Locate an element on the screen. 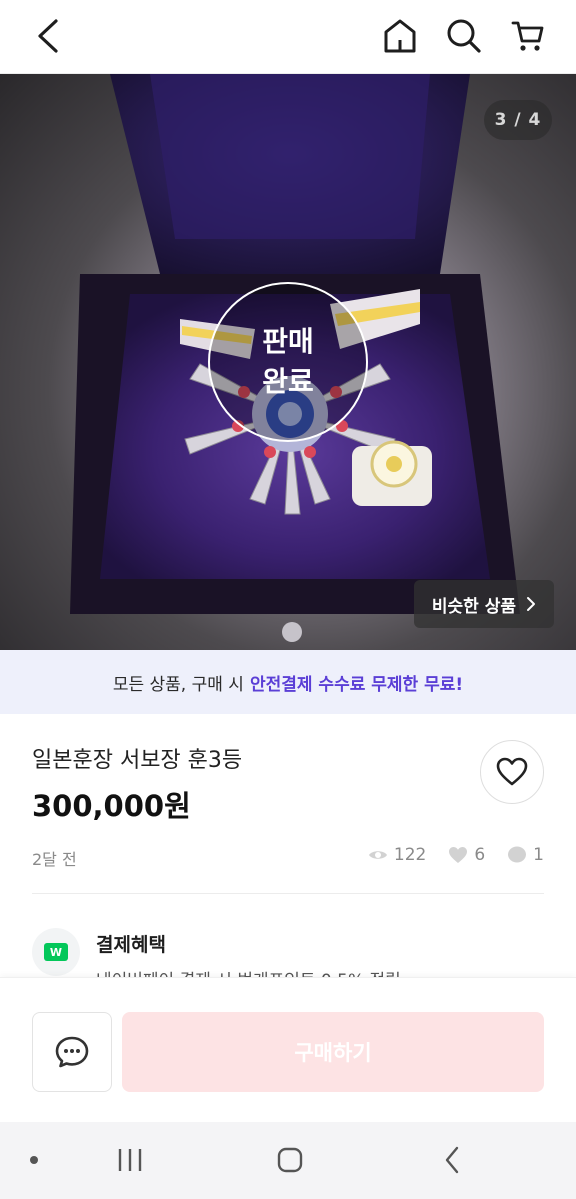 Image resolution: width=576 pixels, height=1199 pixels. dot-icon is located at coordinates (34, 1160).